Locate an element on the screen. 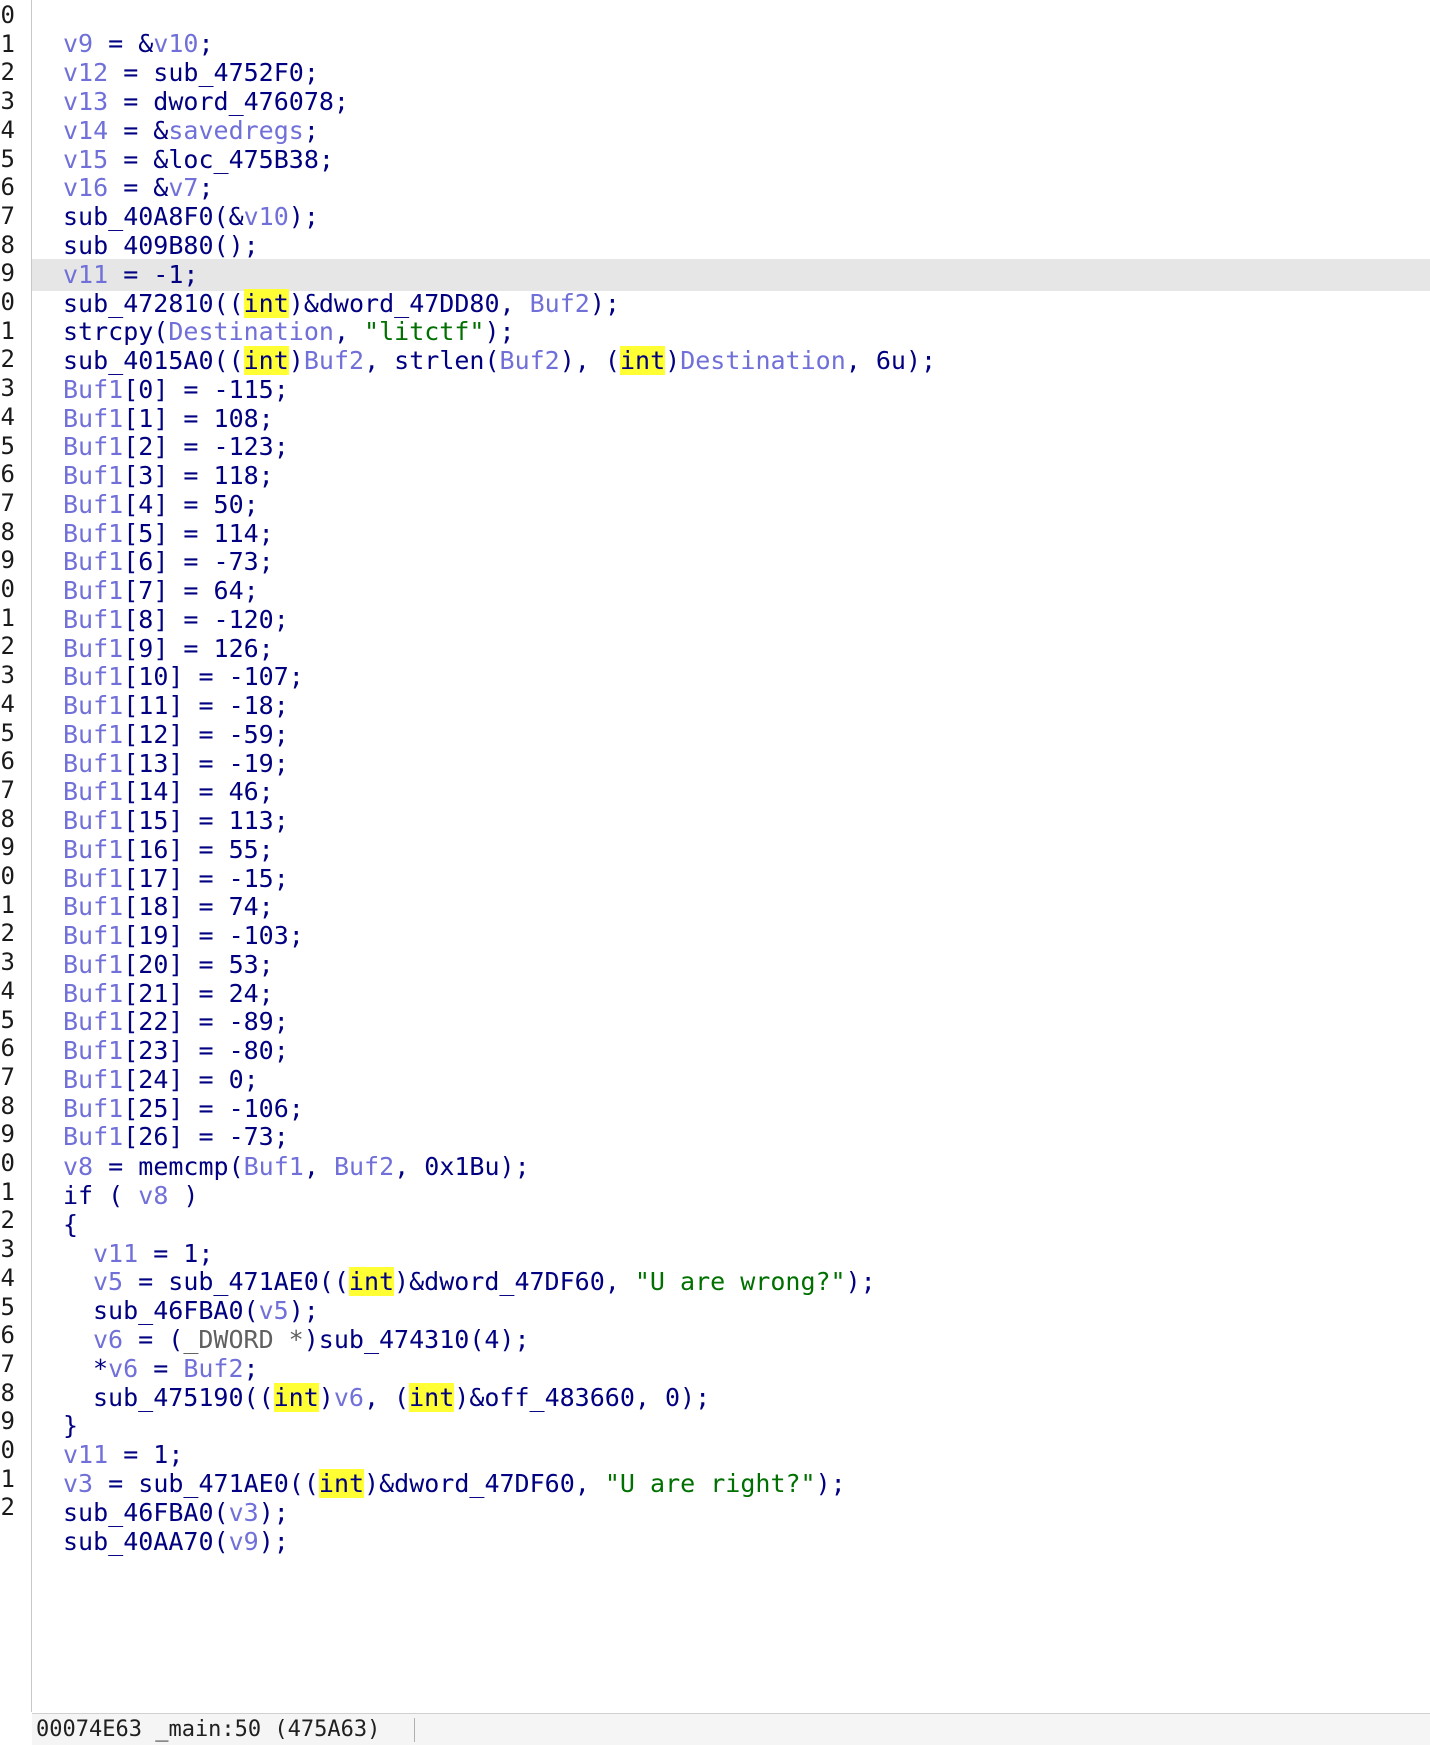 The height and width of the screenshot is (1745, 1430). line-number: 23 is located at coordinates (7, 101).